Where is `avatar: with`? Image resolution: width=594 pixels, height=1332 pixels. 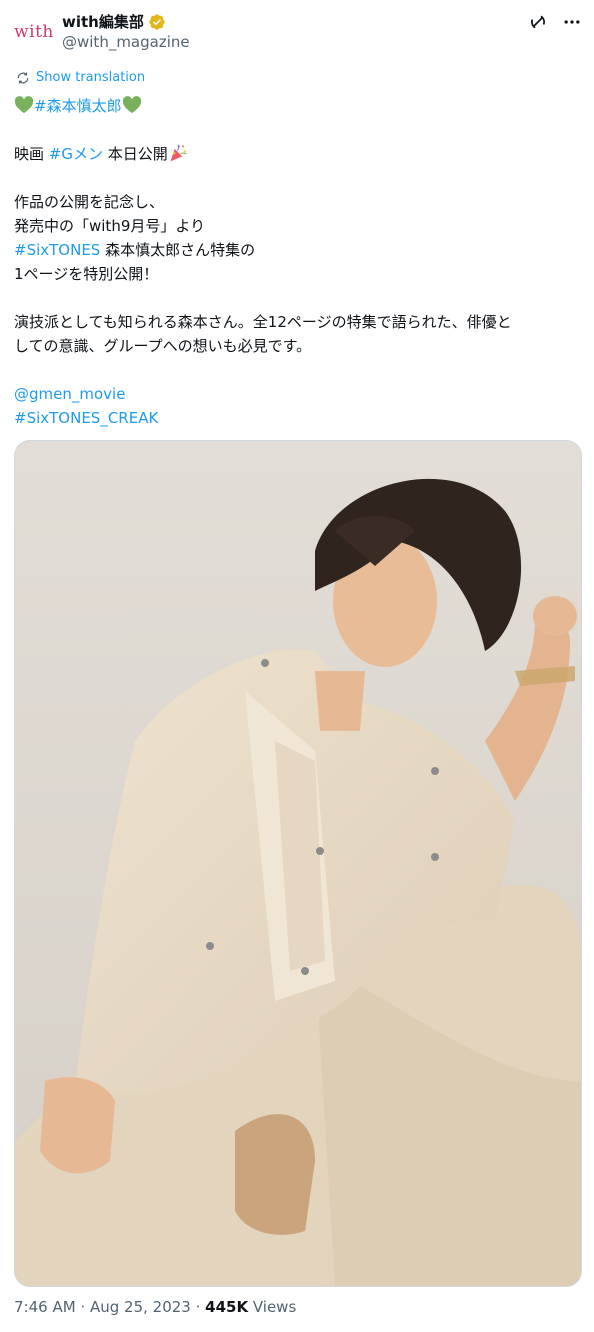
avatar: with is located at coordinates (34, 32).